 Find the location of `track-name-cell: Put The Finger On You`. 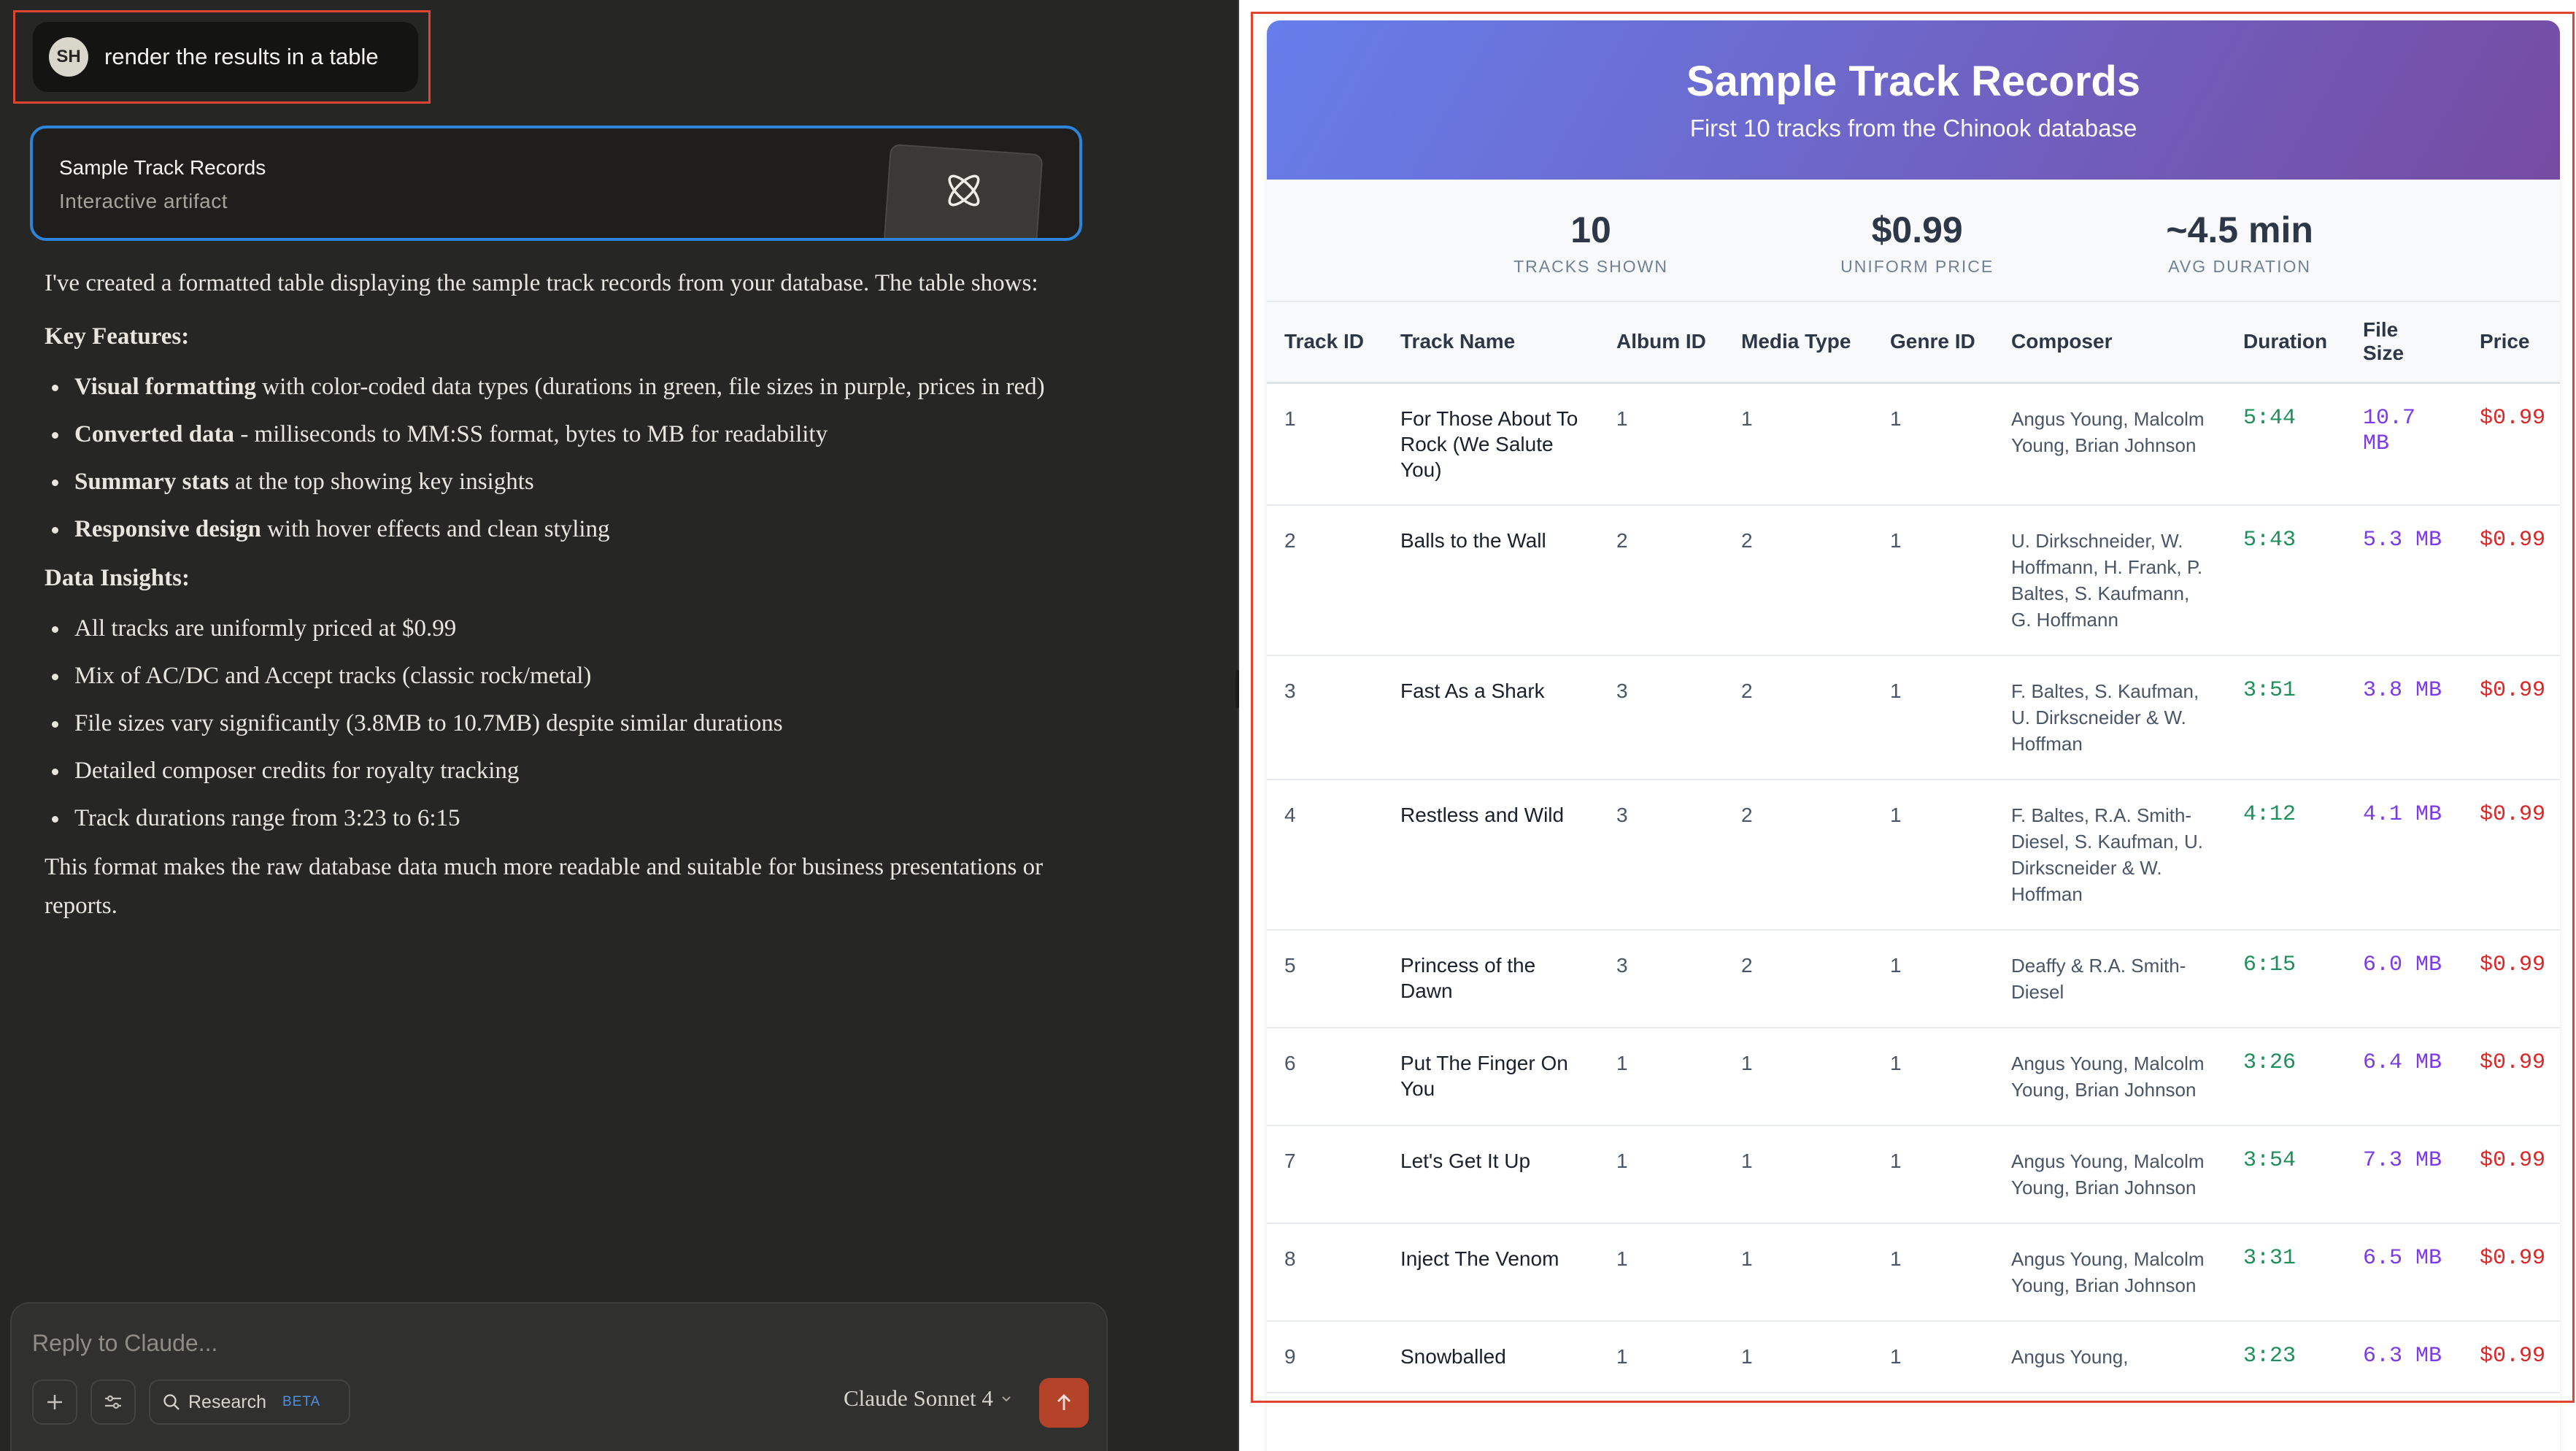

track-name-cell: Put The Finger On You is located at coordinates (1491, 1076).